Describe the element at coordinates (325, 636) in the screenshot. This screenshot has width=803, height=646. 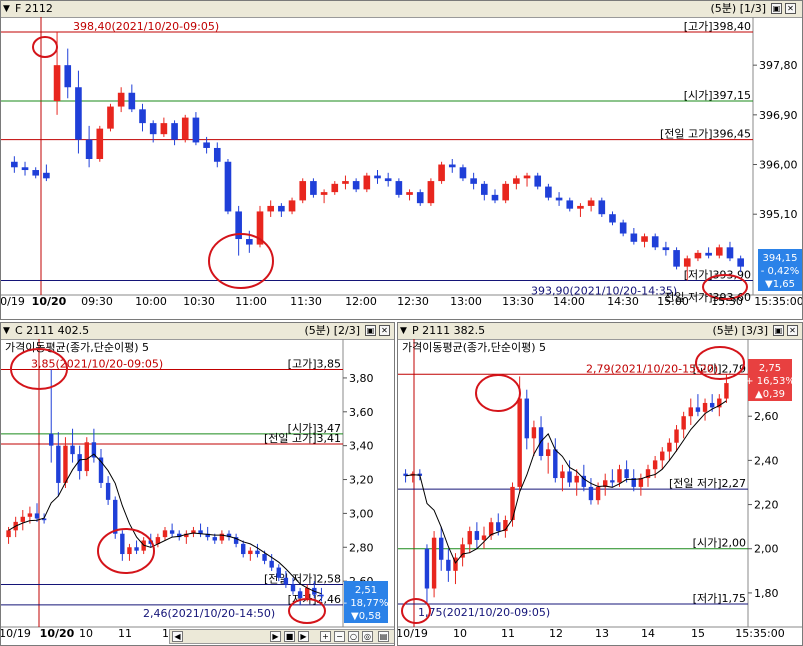
I see `zoom-in-icon: +` at that location.